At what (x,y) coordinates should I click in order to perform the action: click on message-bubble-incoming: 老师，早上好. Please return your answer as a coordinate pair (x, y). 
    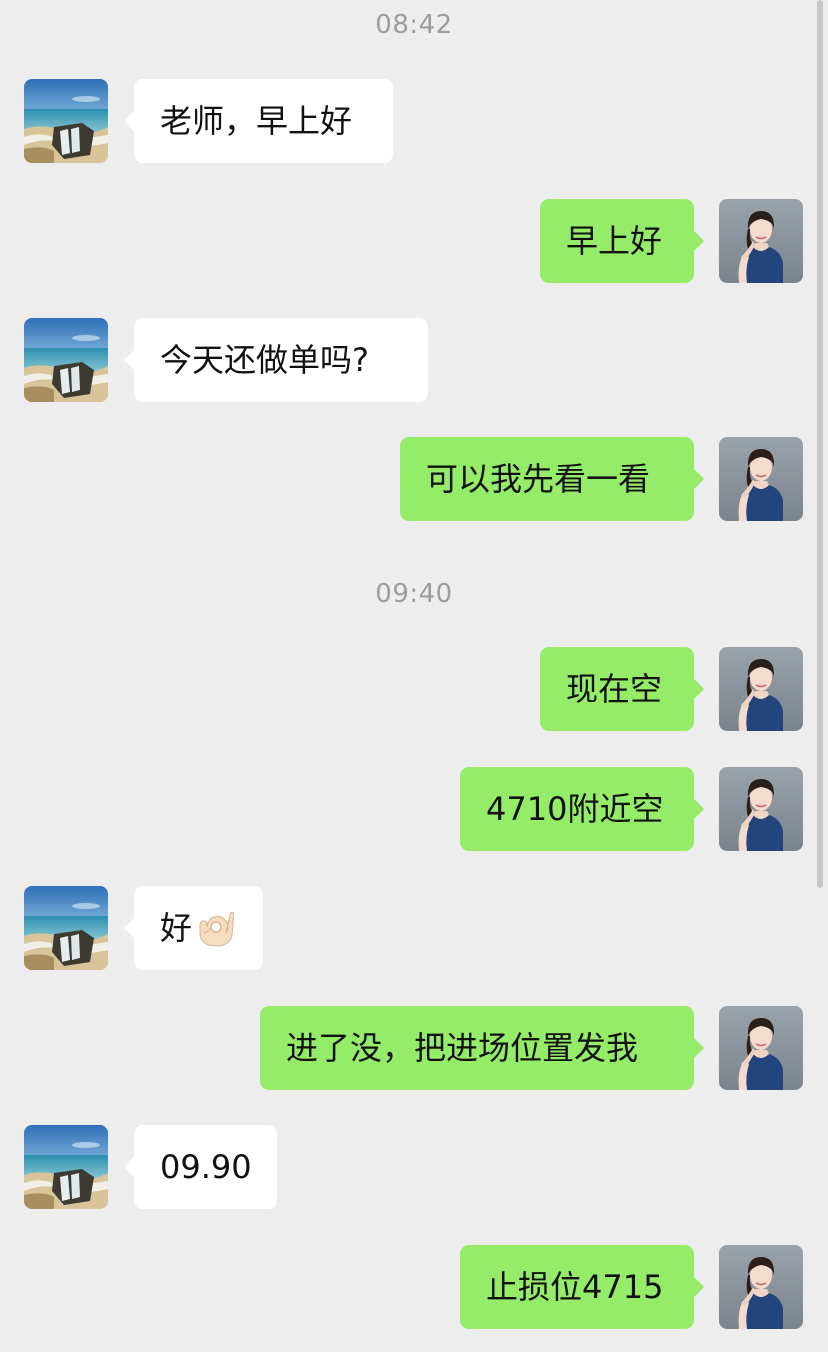
    Looking at the image, I should click on (258, 121).